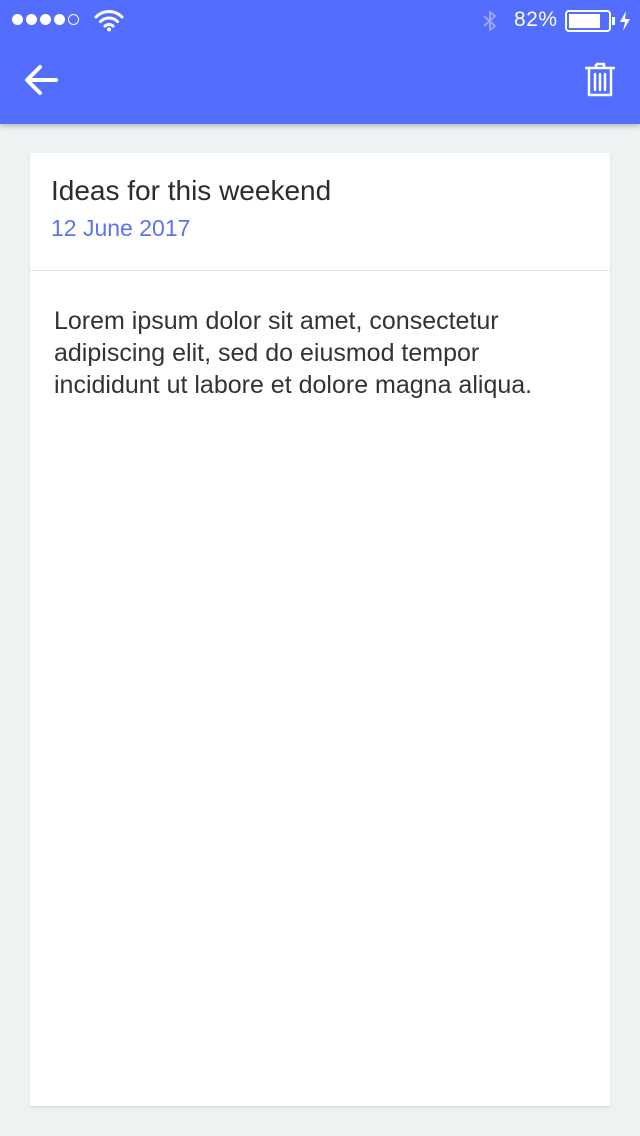  Describe the element at coordinates (320, 212) in the screenshot. I see `note-header: Ideas for this weekend 12 June 2017` at that location.